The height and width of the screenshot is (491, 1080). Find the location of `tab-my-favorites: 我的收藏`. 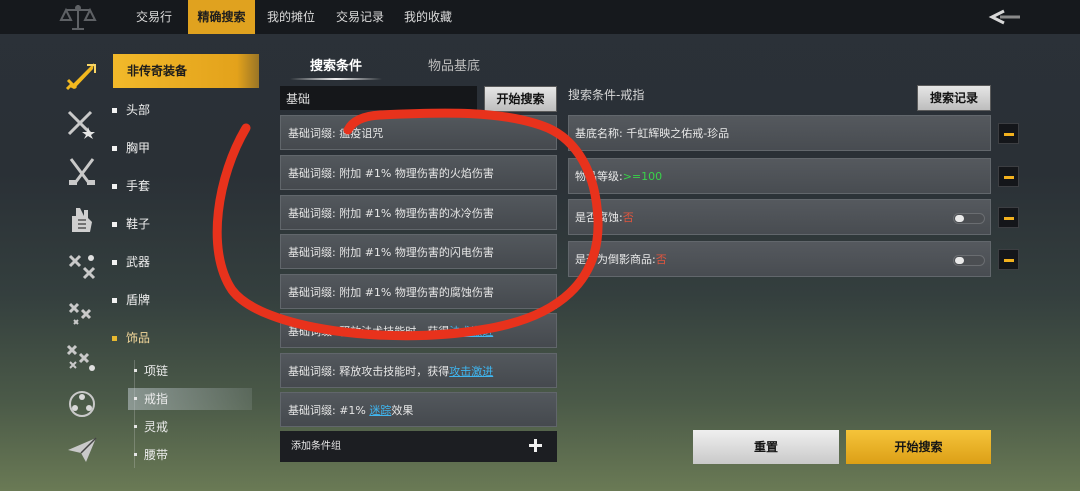

tab-my-favorites: 我的收藏 is located at coordinates (428, 17).